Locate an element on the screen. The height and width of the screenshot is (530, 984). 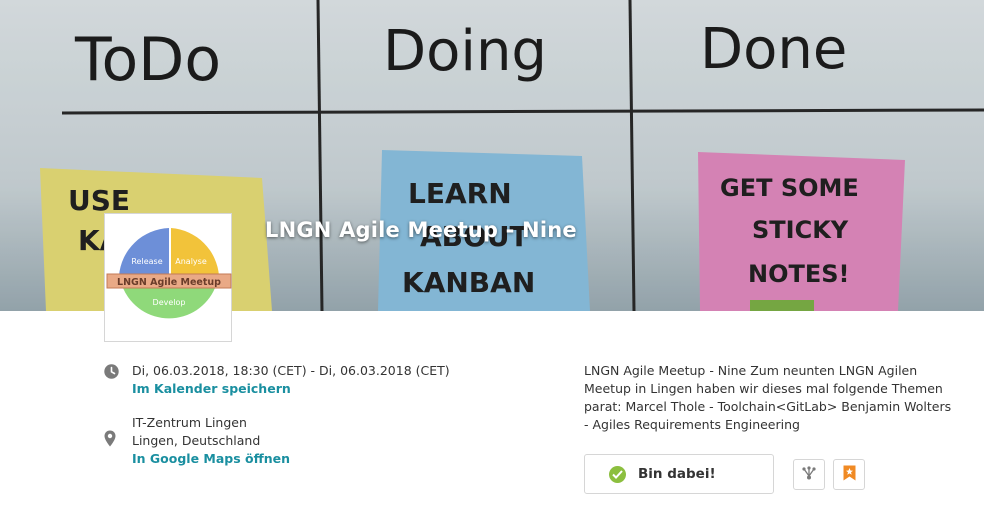
share-icon is located at coordinates (809, 475).